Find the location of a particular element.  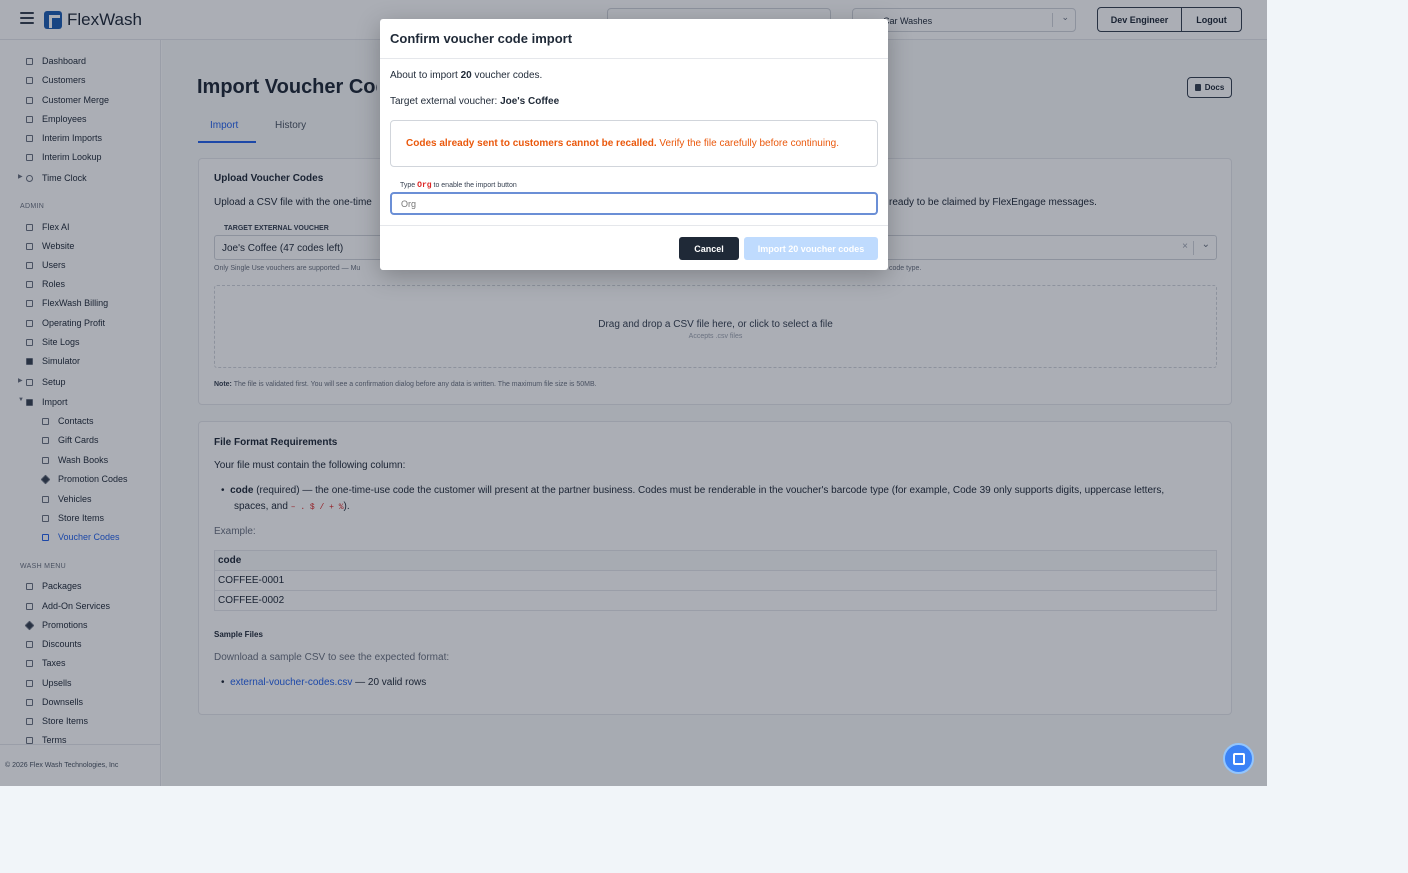

assistant-fab is located at coordinates (1238, 758).